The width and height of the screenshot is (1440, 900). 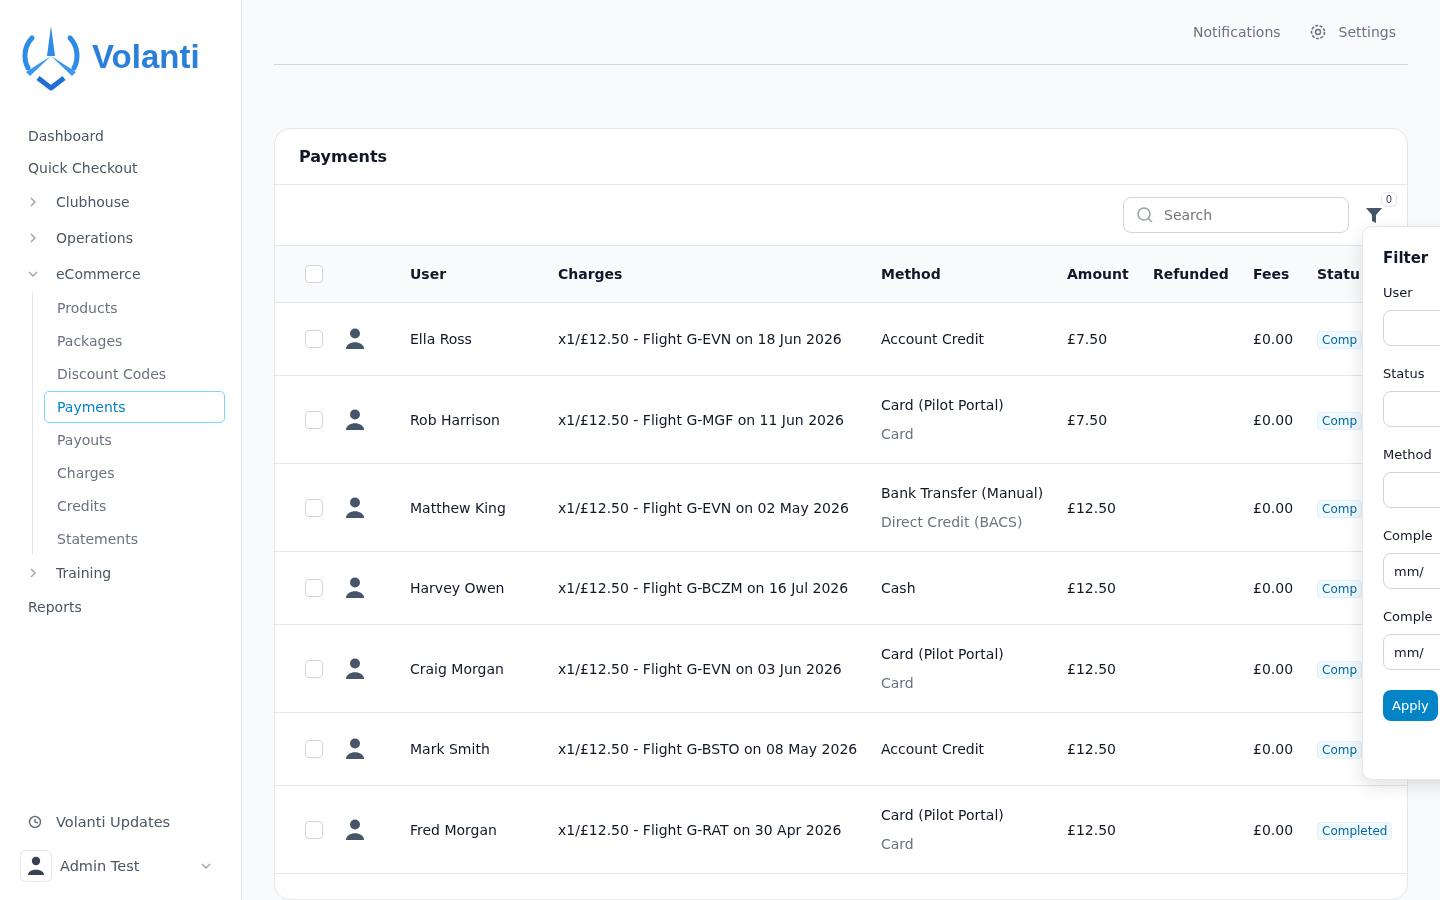 I want to click on column-header: Refunded, so click(x=1191, y=274).